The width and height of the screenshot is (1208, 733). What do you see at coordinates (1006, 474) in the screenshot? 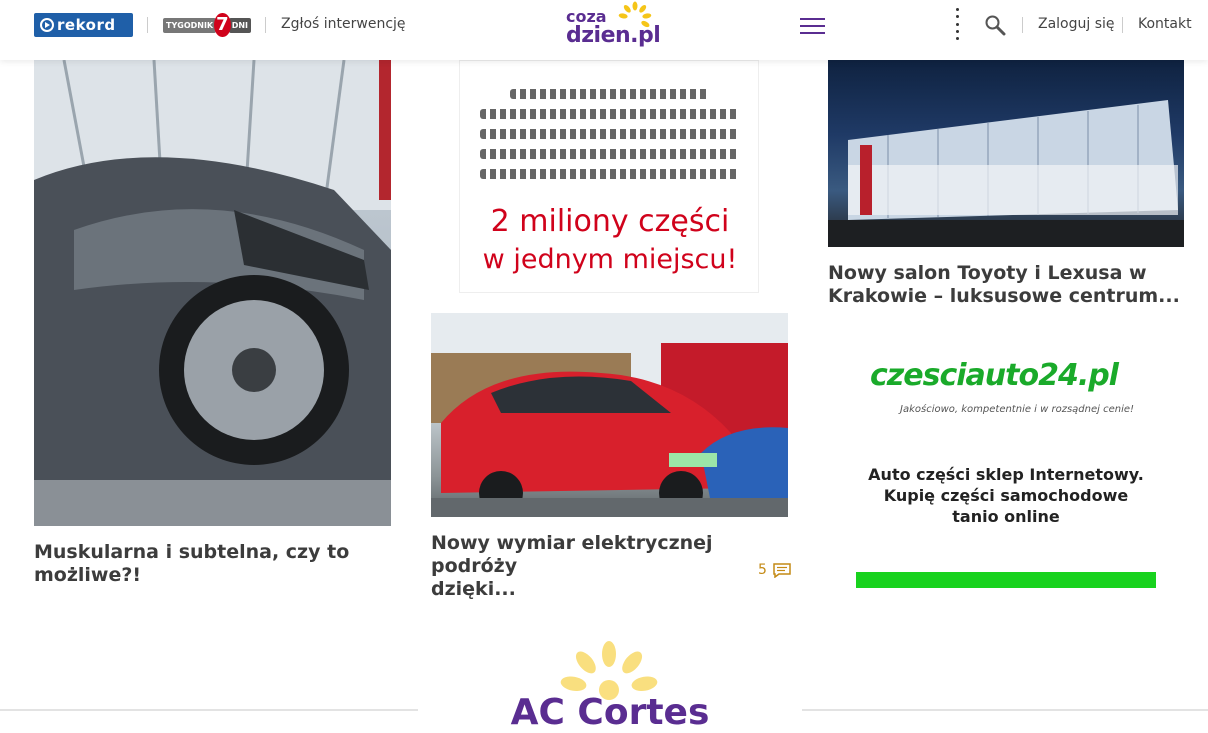
I see `ad-description-line: Auto części sklep Internetowy.` at bounding box center [1006, 474].